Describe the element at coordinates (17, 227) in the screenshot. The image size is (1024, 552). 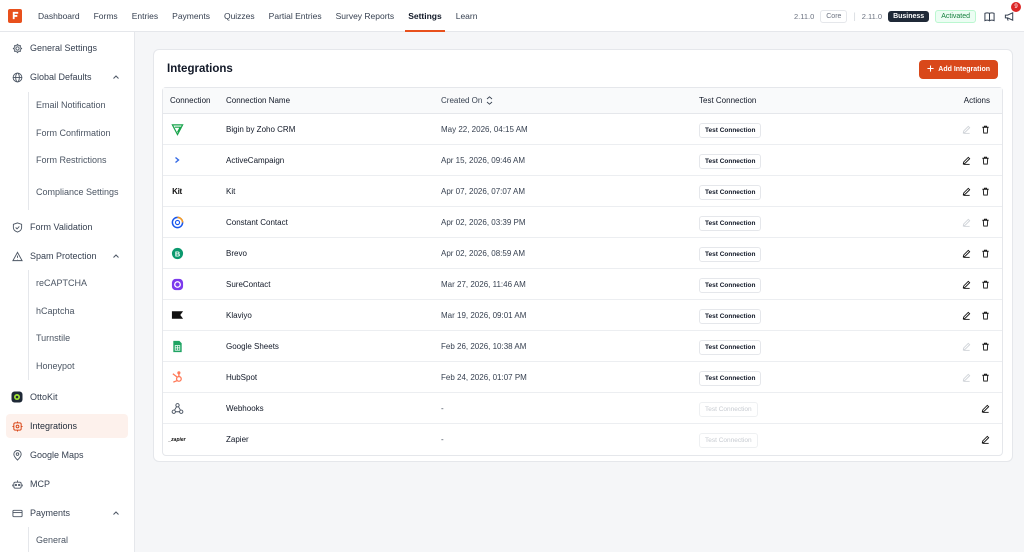
I see `shield-check-icon` at that location.